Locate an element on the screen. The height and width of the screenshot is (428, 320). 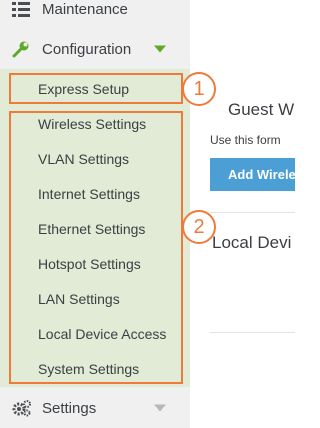
gears-icon is located at coordinates (23, 408).